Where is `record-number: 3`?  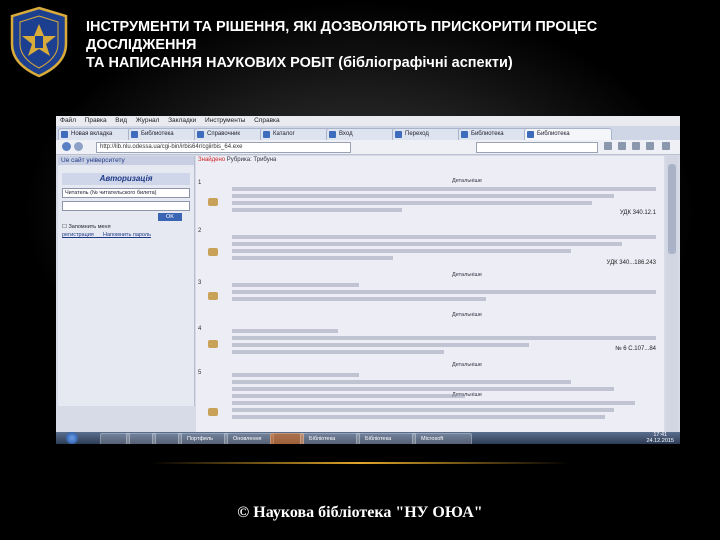
record-number: 3 is located at coordinates (200, 283).